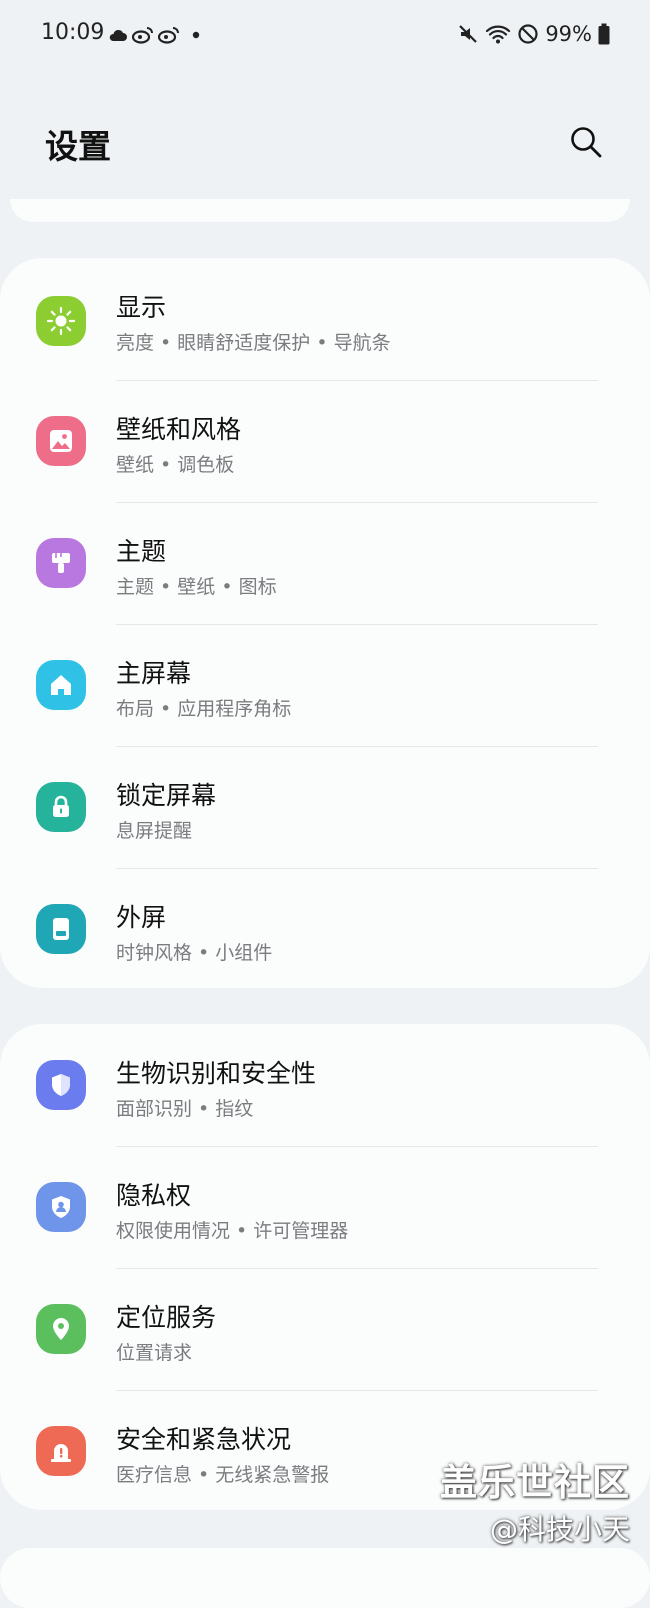 The height and width of the screenshot is (1608, 650). Describe the element at coordinates (325, 35) in the screenshot. I see `status-bar: 10:09 99%` at that location.